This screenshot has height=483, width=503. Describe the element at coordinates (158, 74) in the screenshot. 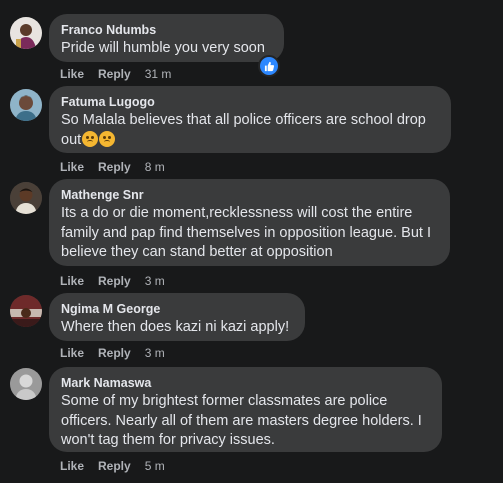

I see `timestamp: 31 m` at that location.